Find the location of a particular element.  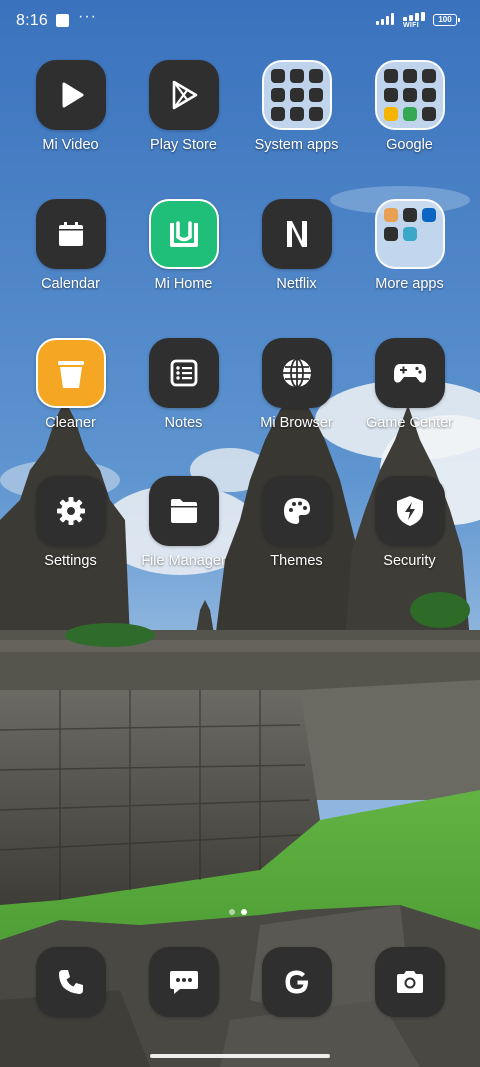

status-time: 8:16 is located at coordinates (32, 20).